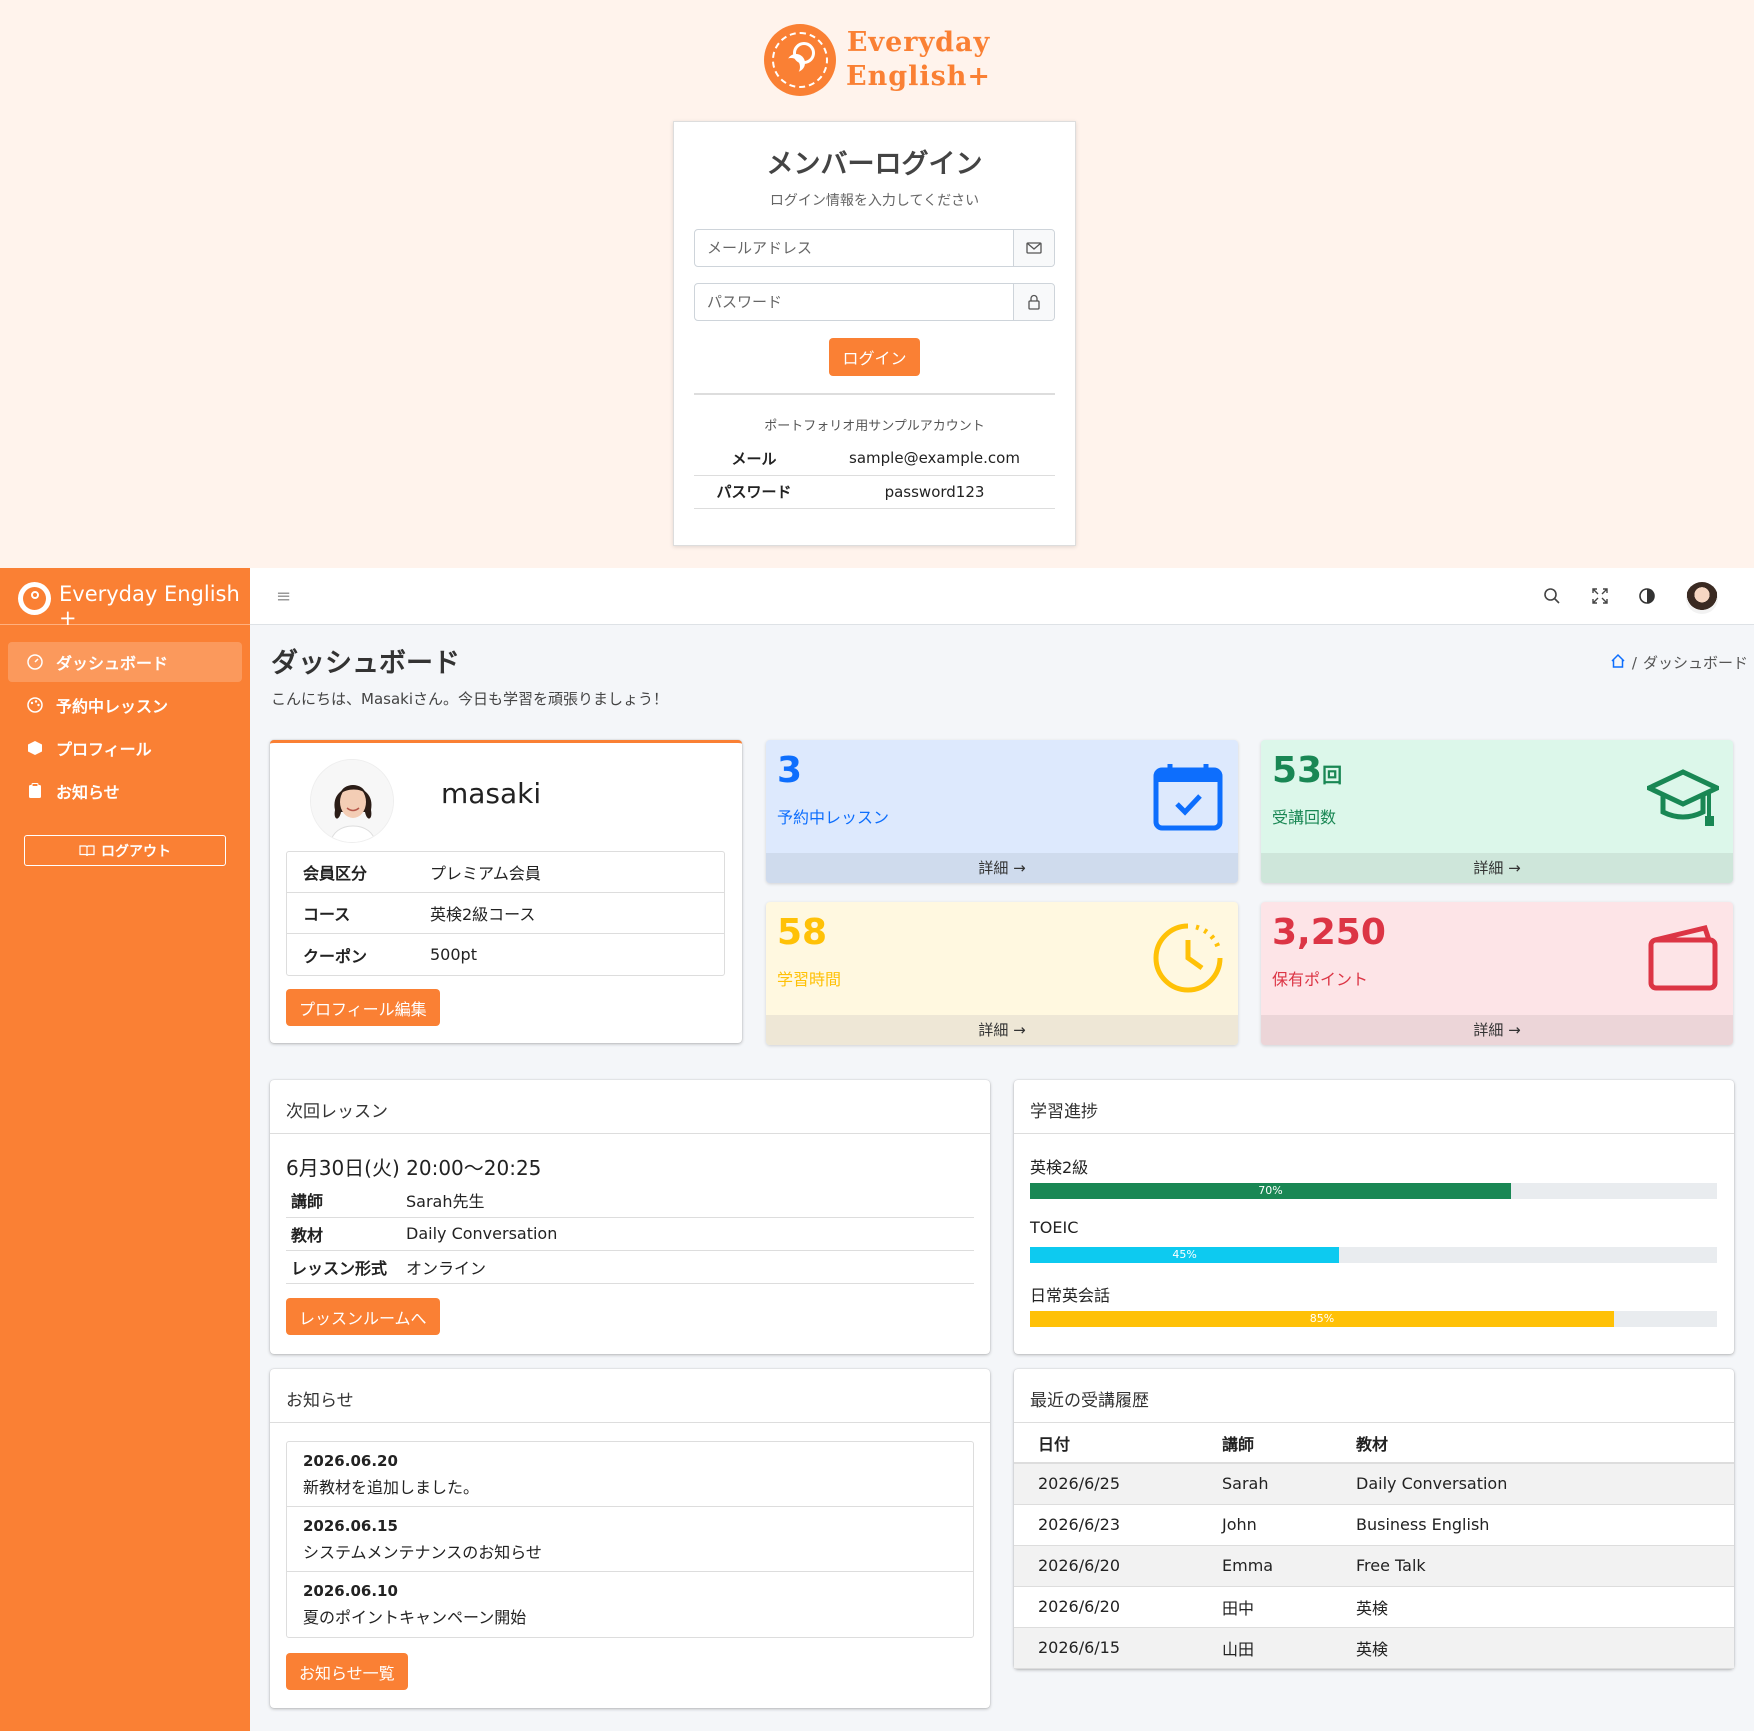  I want to click on search-icon, so click(1552, 596).